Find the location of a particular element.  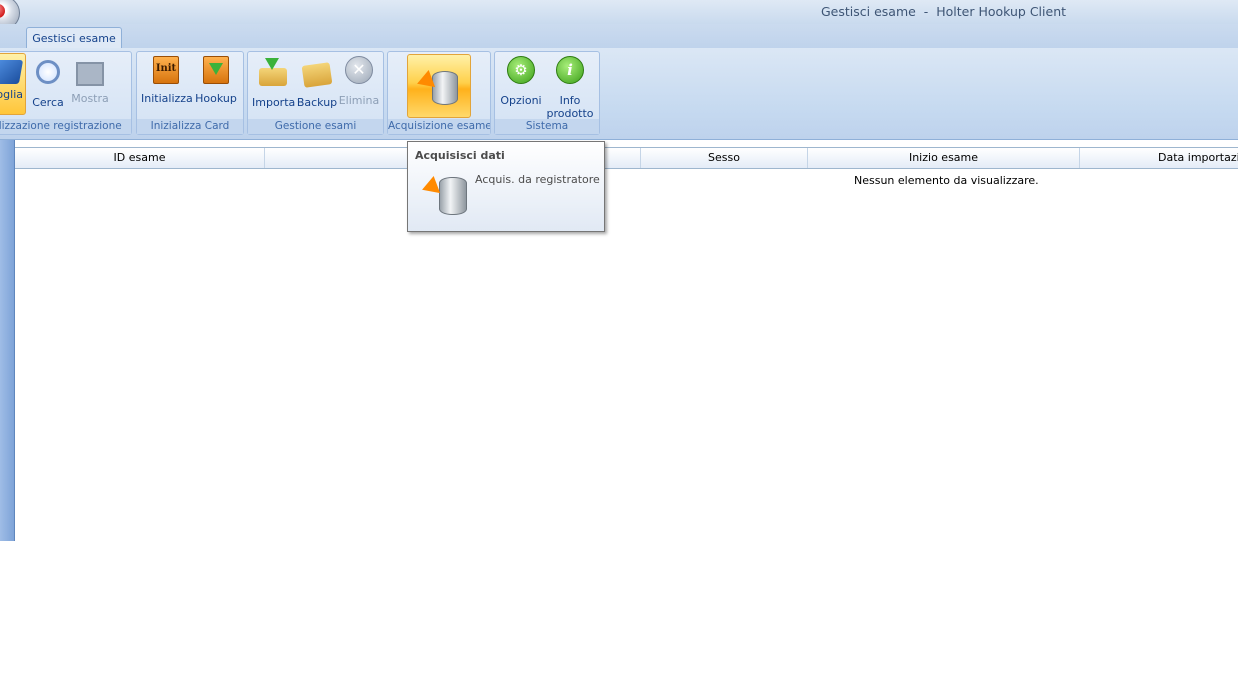

search-icon is located at coordinates (48, 72).